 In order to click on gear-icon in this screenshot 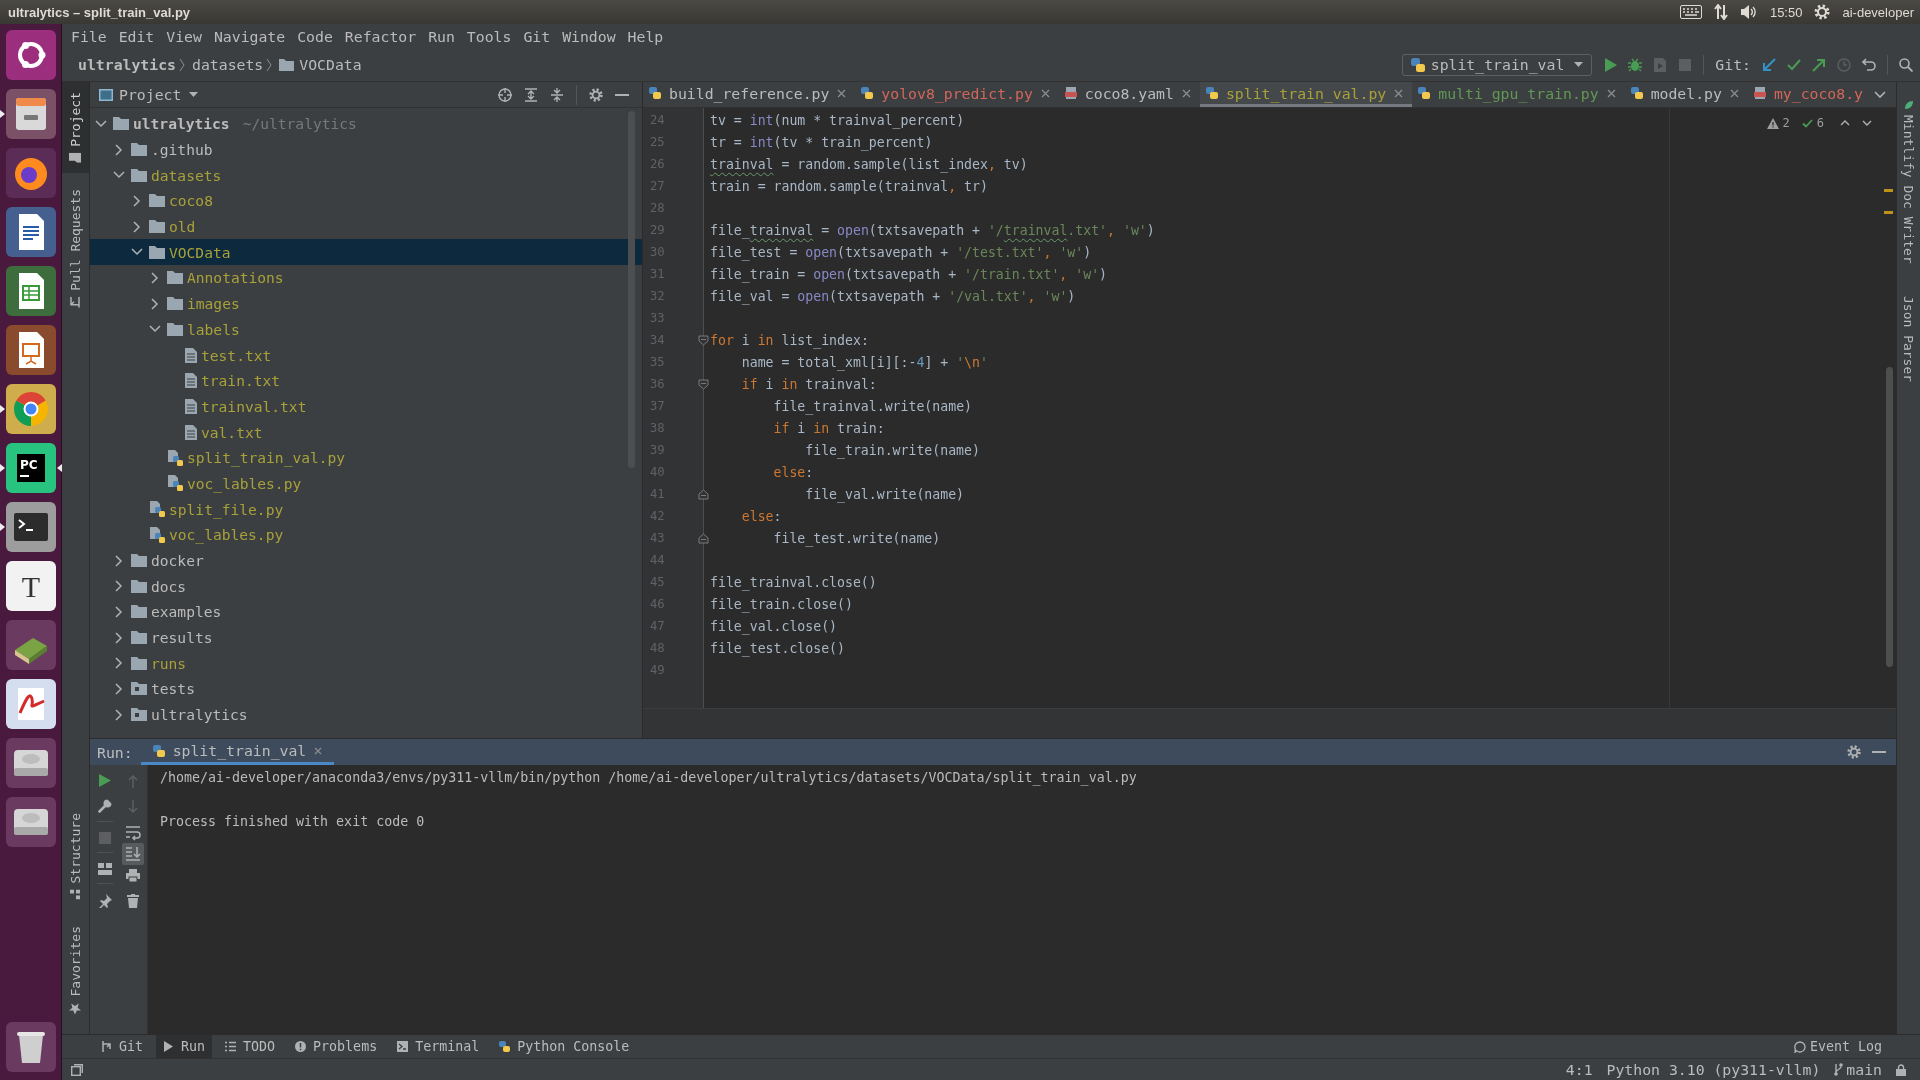, I will do `click(1822, 12)`.